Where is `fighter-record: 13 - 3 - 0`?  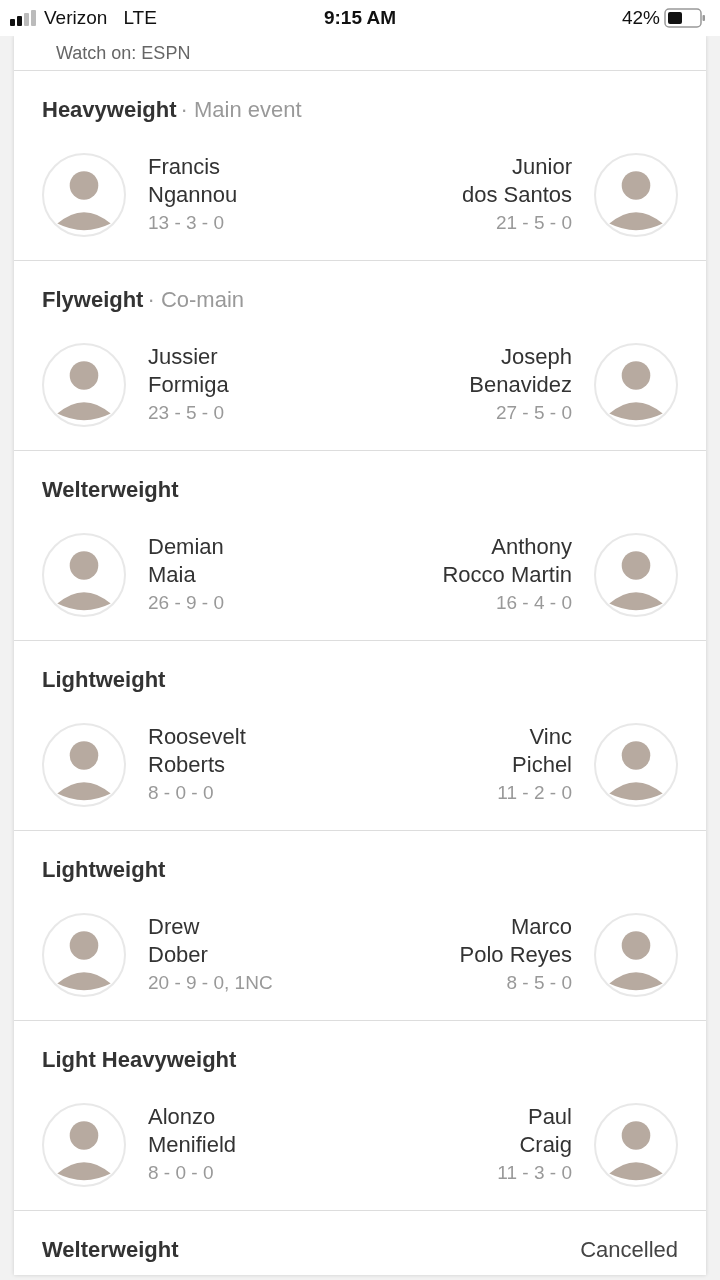
fighter-record: 13 - 3 - 0 is located at coordinates (187, 223).